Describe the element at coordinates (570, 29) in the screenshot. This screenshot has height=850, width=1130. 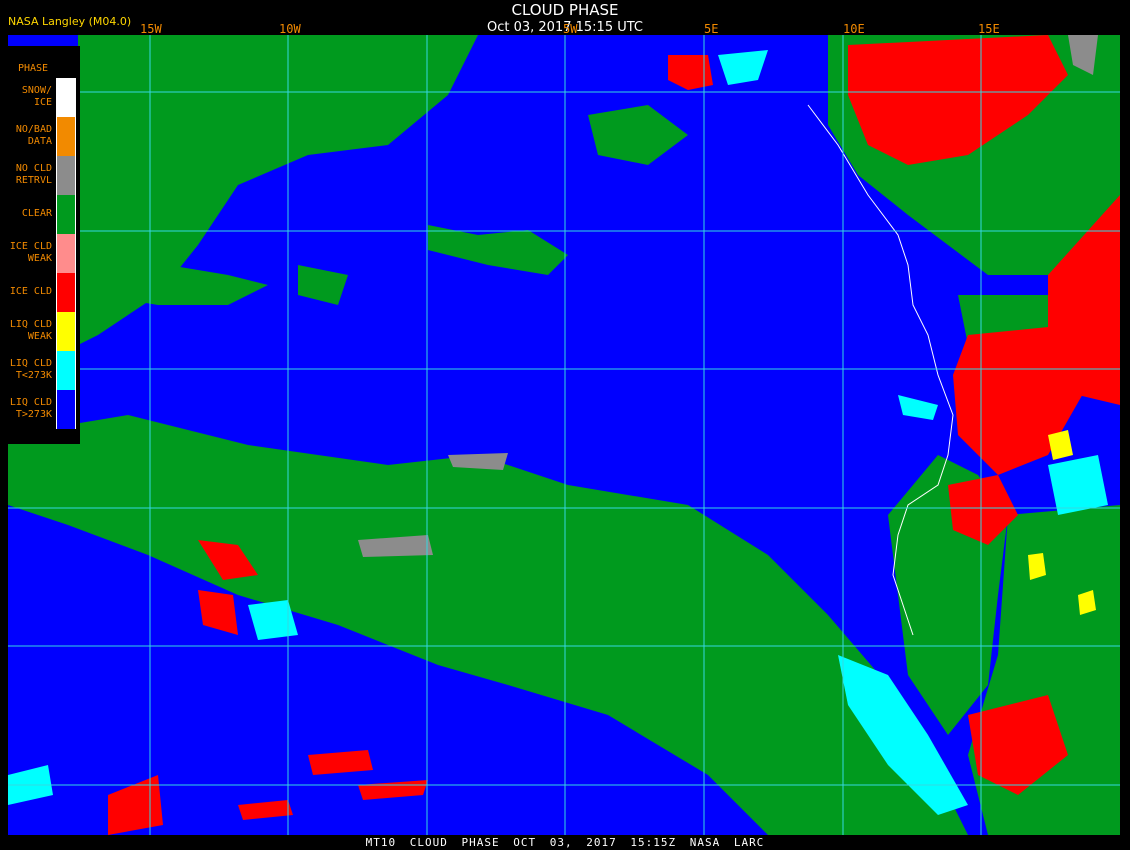
I see `lon-label-5w: 5W` at that location.